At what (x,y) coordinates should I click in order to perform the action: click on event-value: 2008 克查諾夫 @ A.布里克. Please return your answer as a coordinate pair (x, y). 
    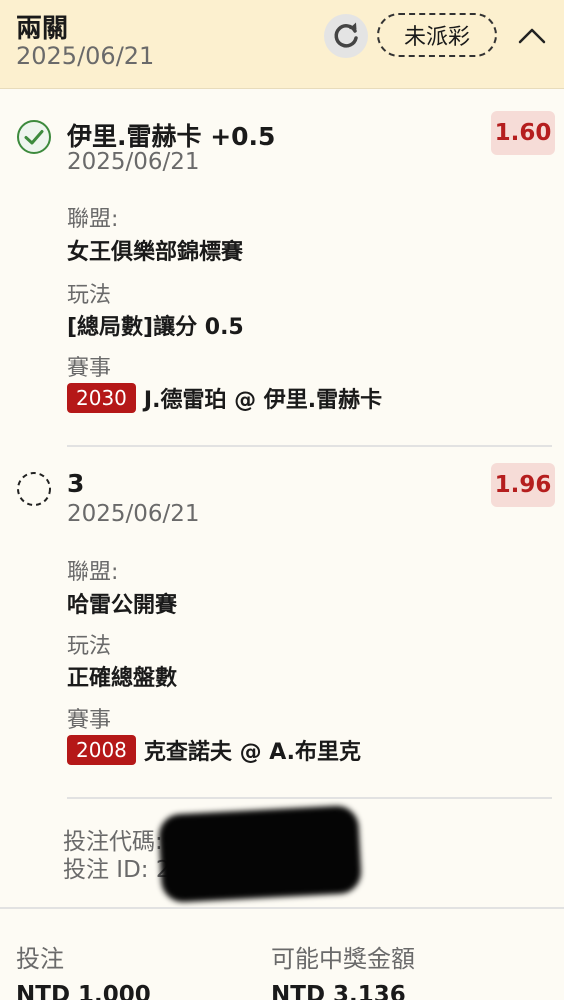
    Looking at the image, I should click on (214, 750).